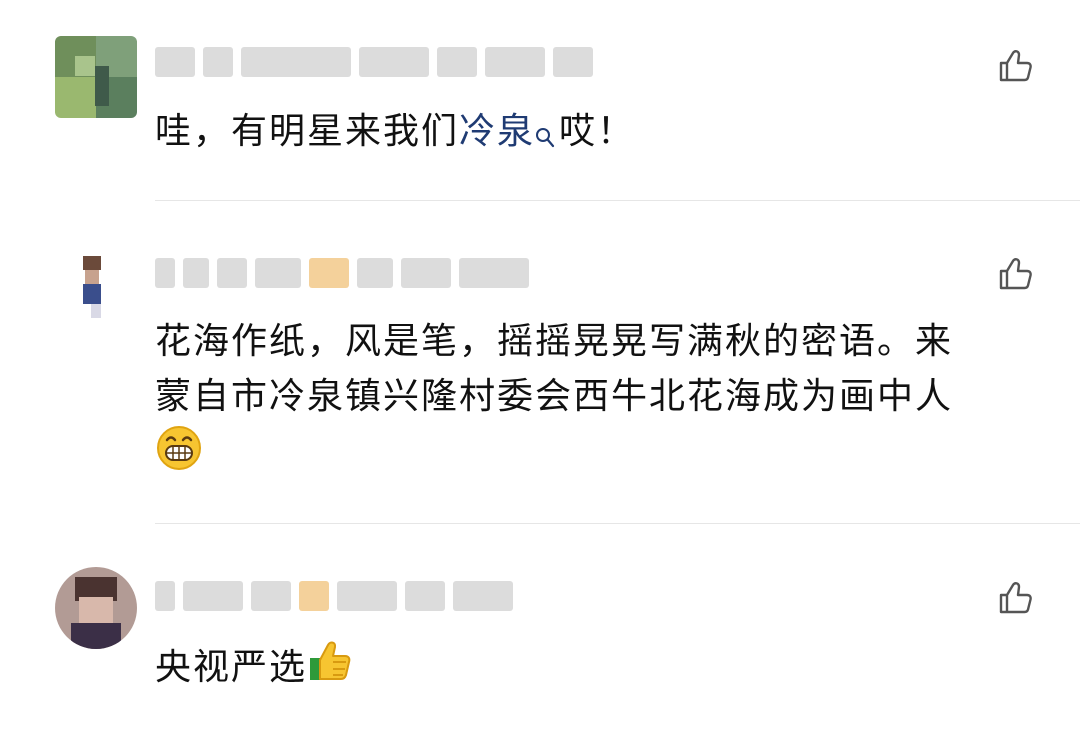 This screenshot has height=733, width=1080. What do you see at coordinates (497, 131) in the screenshot?
I see `topic-link: 冷泉` at bounding box center [497, 131].